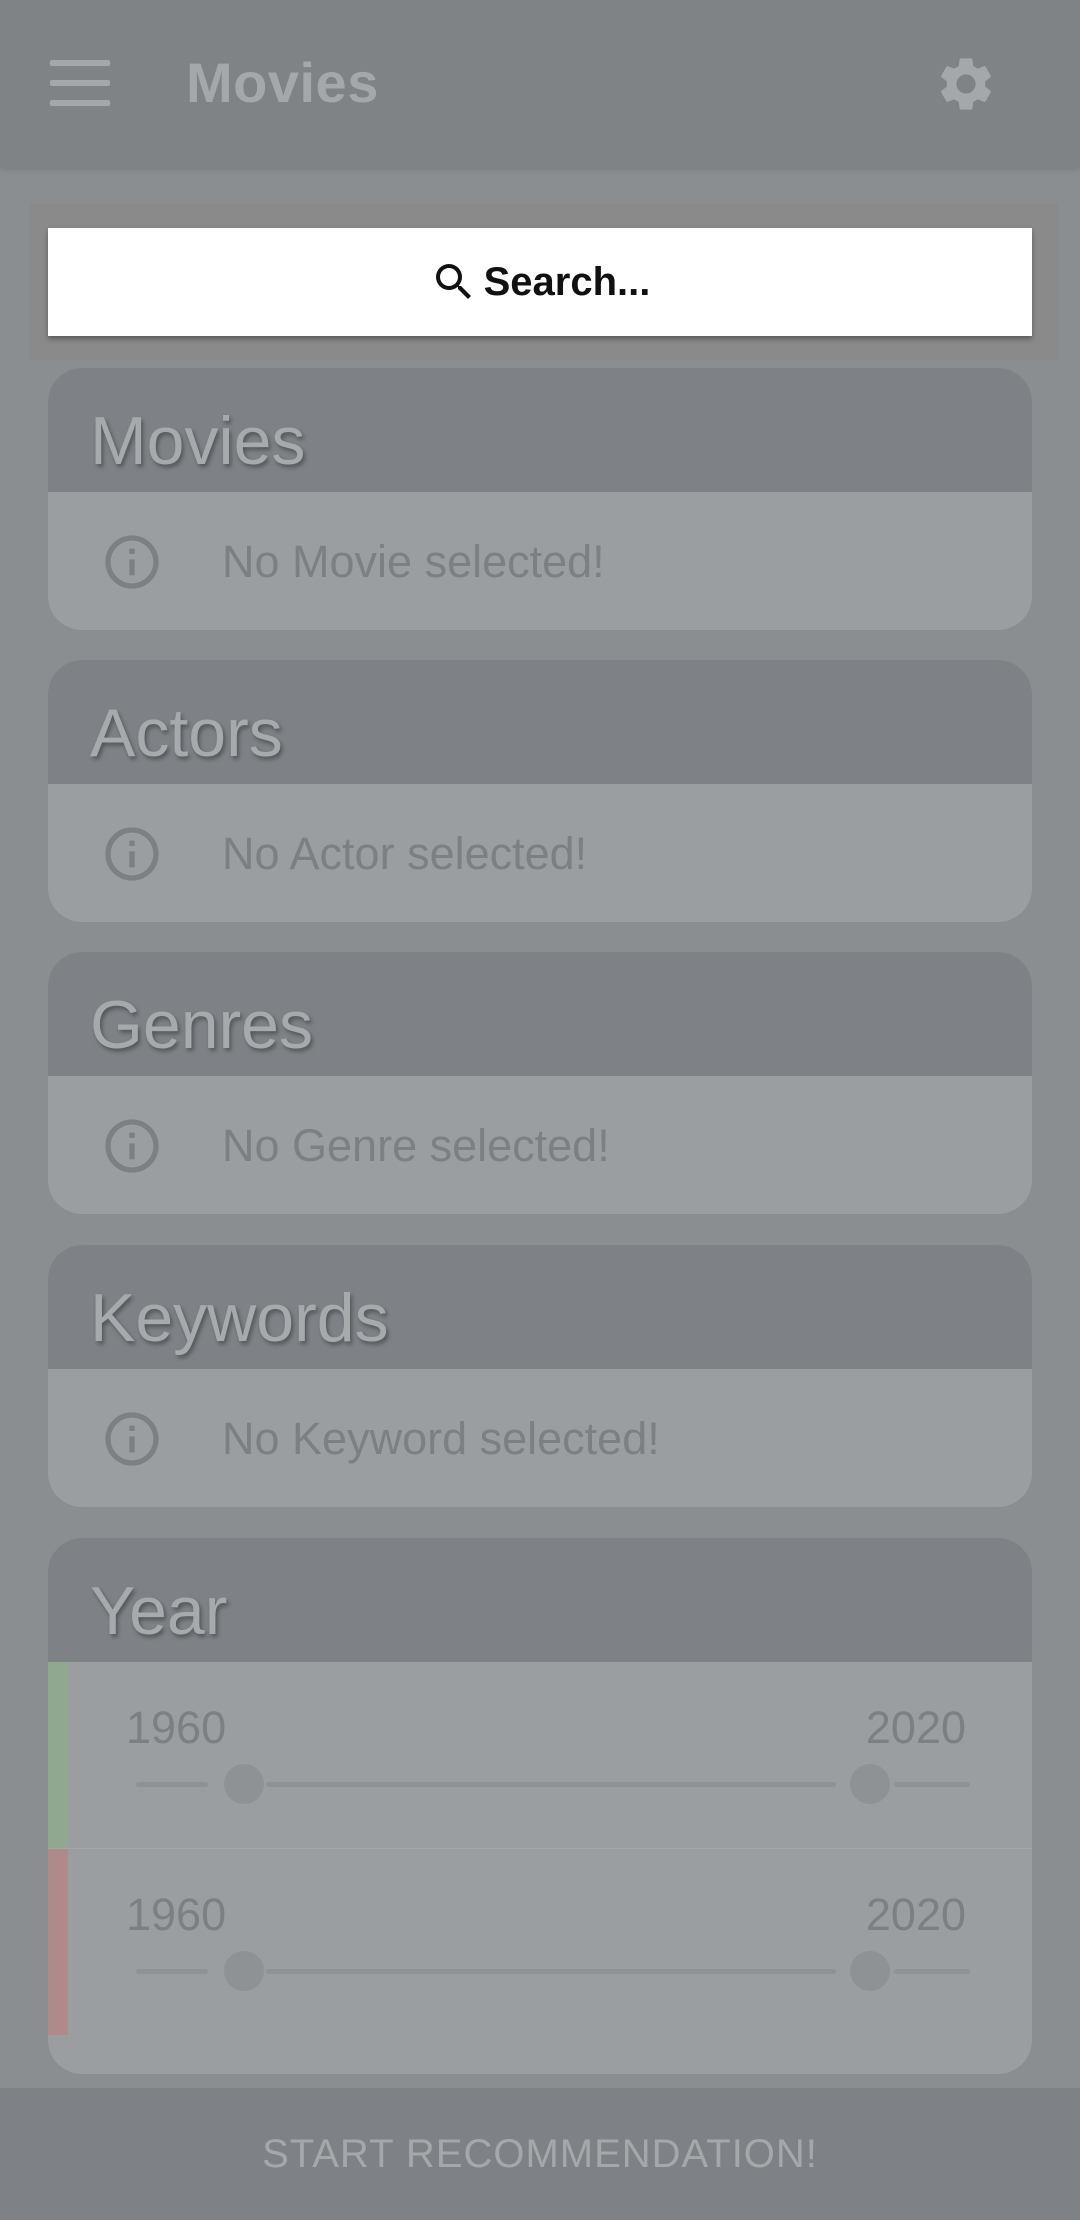 The image size is (1080, 2220). I want to click on include-indicator, so click(58, 1755).